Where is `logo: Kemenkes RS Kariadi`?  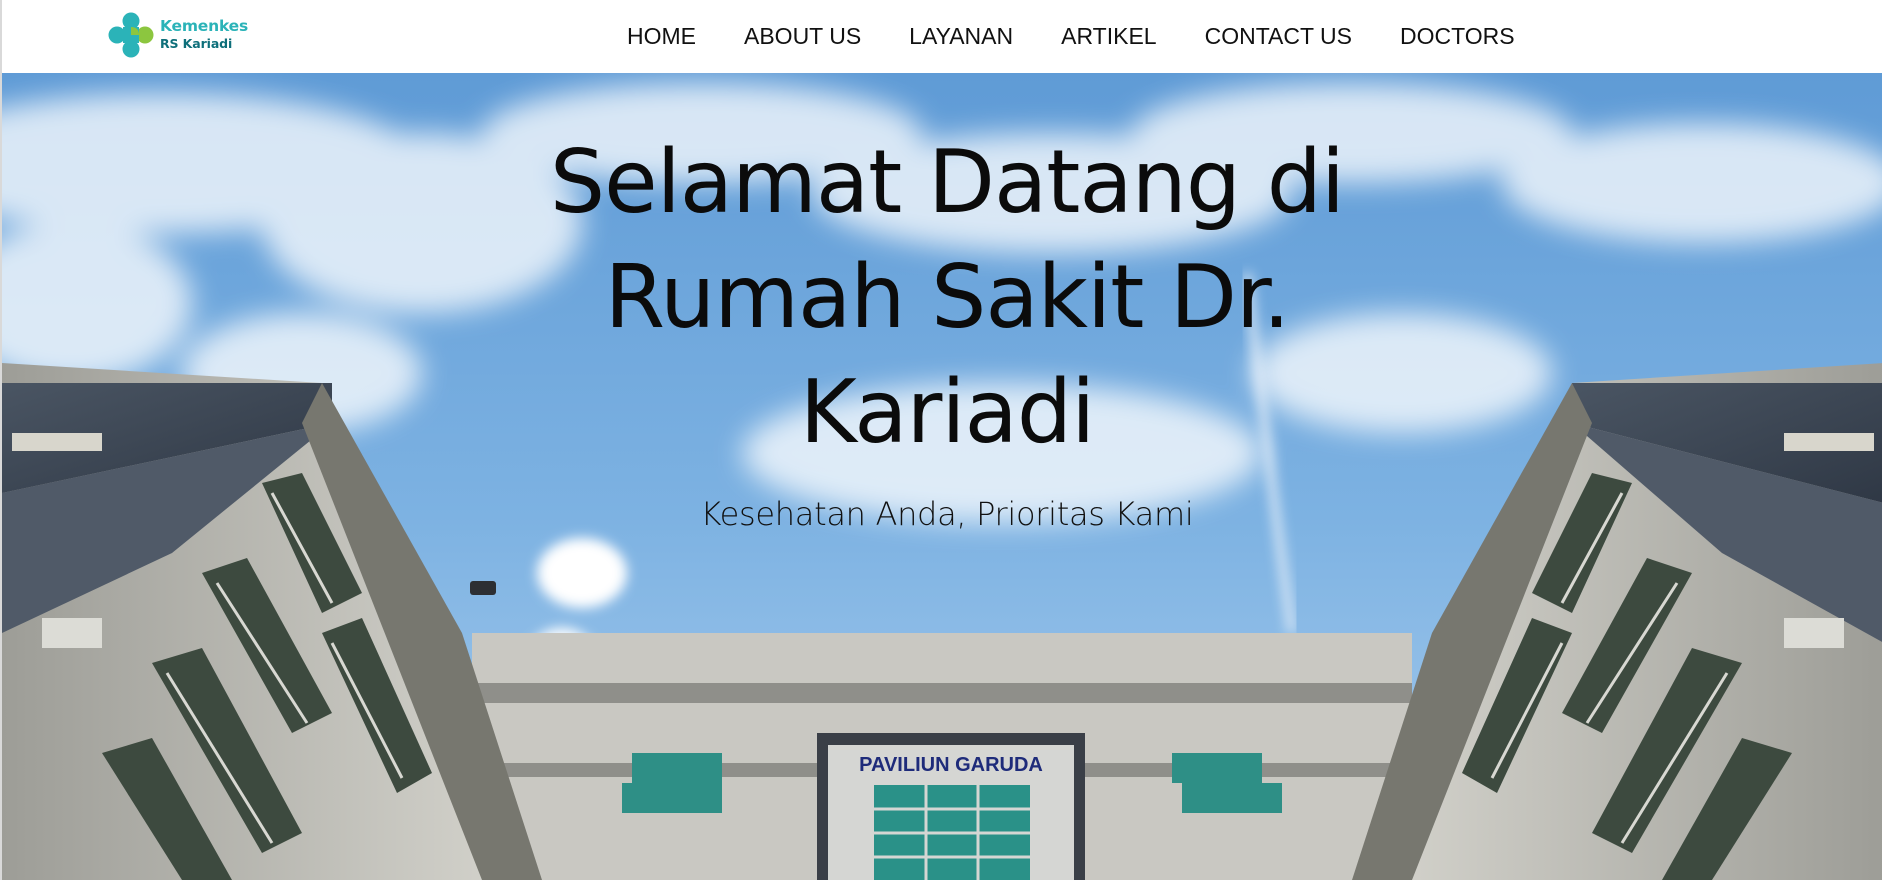 logo: Kemenkes RS Kariadi is located at coordinates (183, 36).